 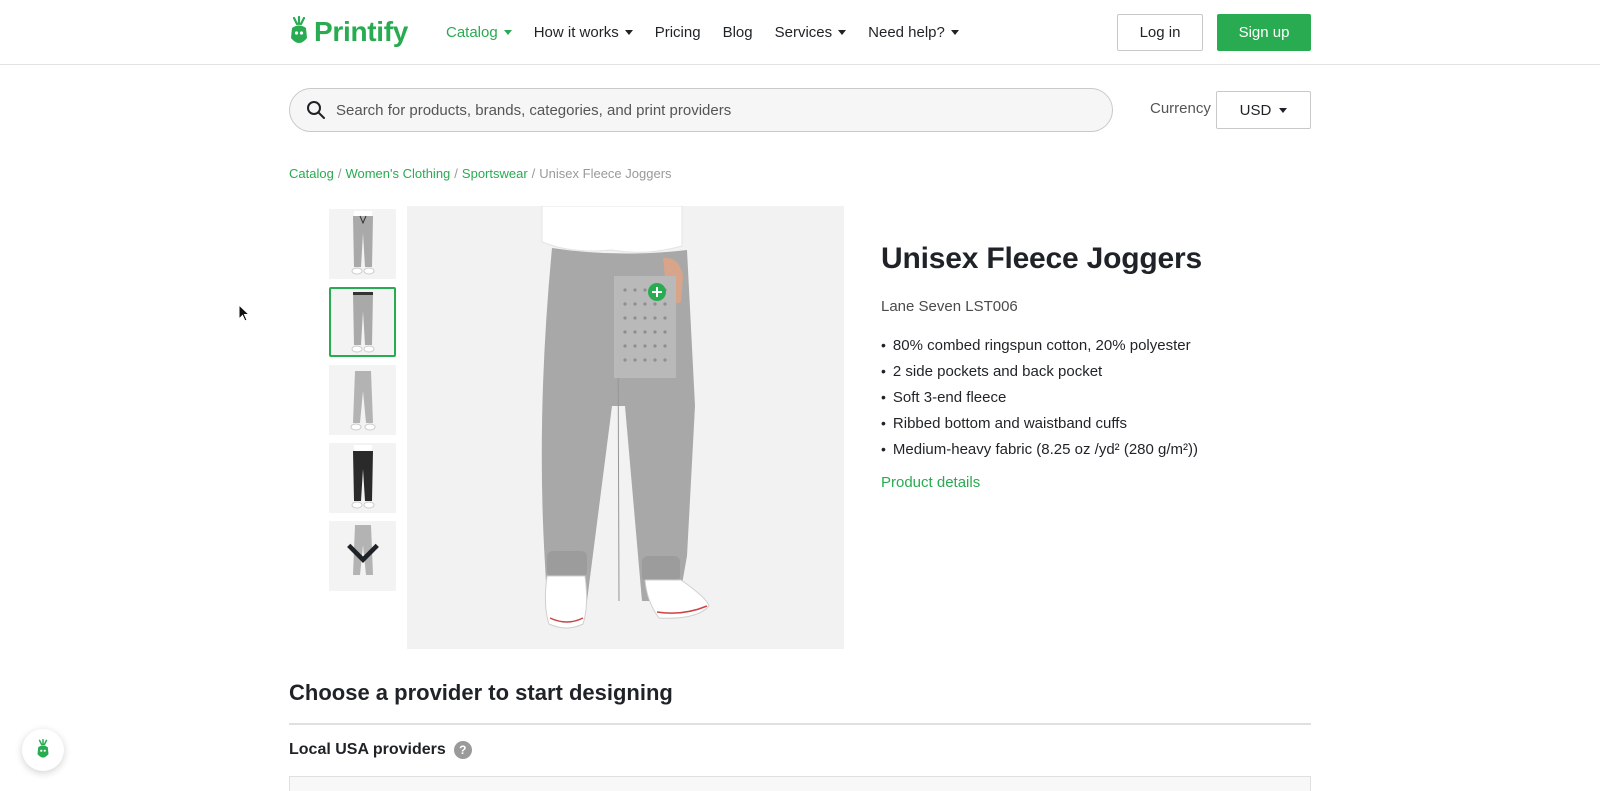 I want to click on thumbnail-list, so click(x=362, y=404).